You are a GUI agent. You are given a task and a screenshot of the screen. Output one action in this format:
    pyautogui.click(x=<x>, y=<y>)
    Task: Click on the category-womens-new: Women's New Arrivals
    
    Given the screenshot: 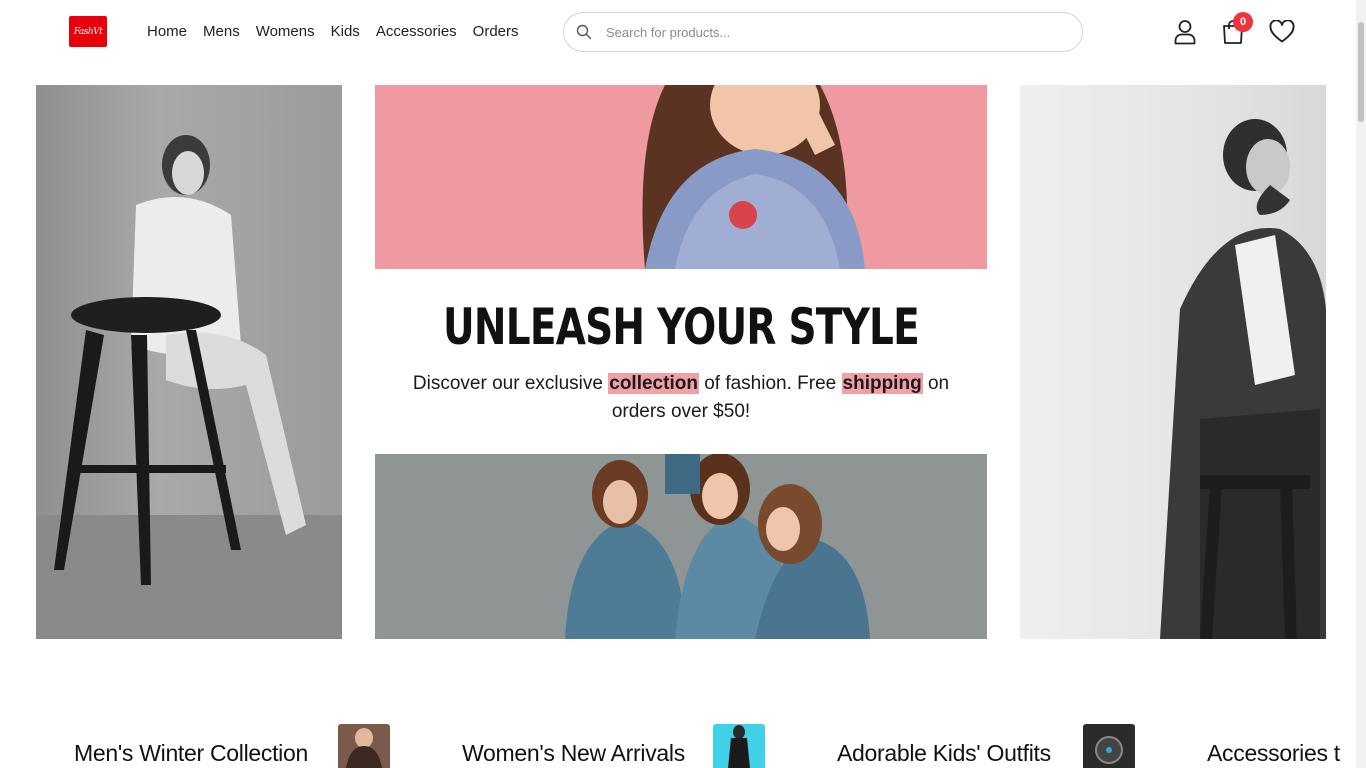 What is the action you would take?
    pyautogui.click(x=573, y=753)
    